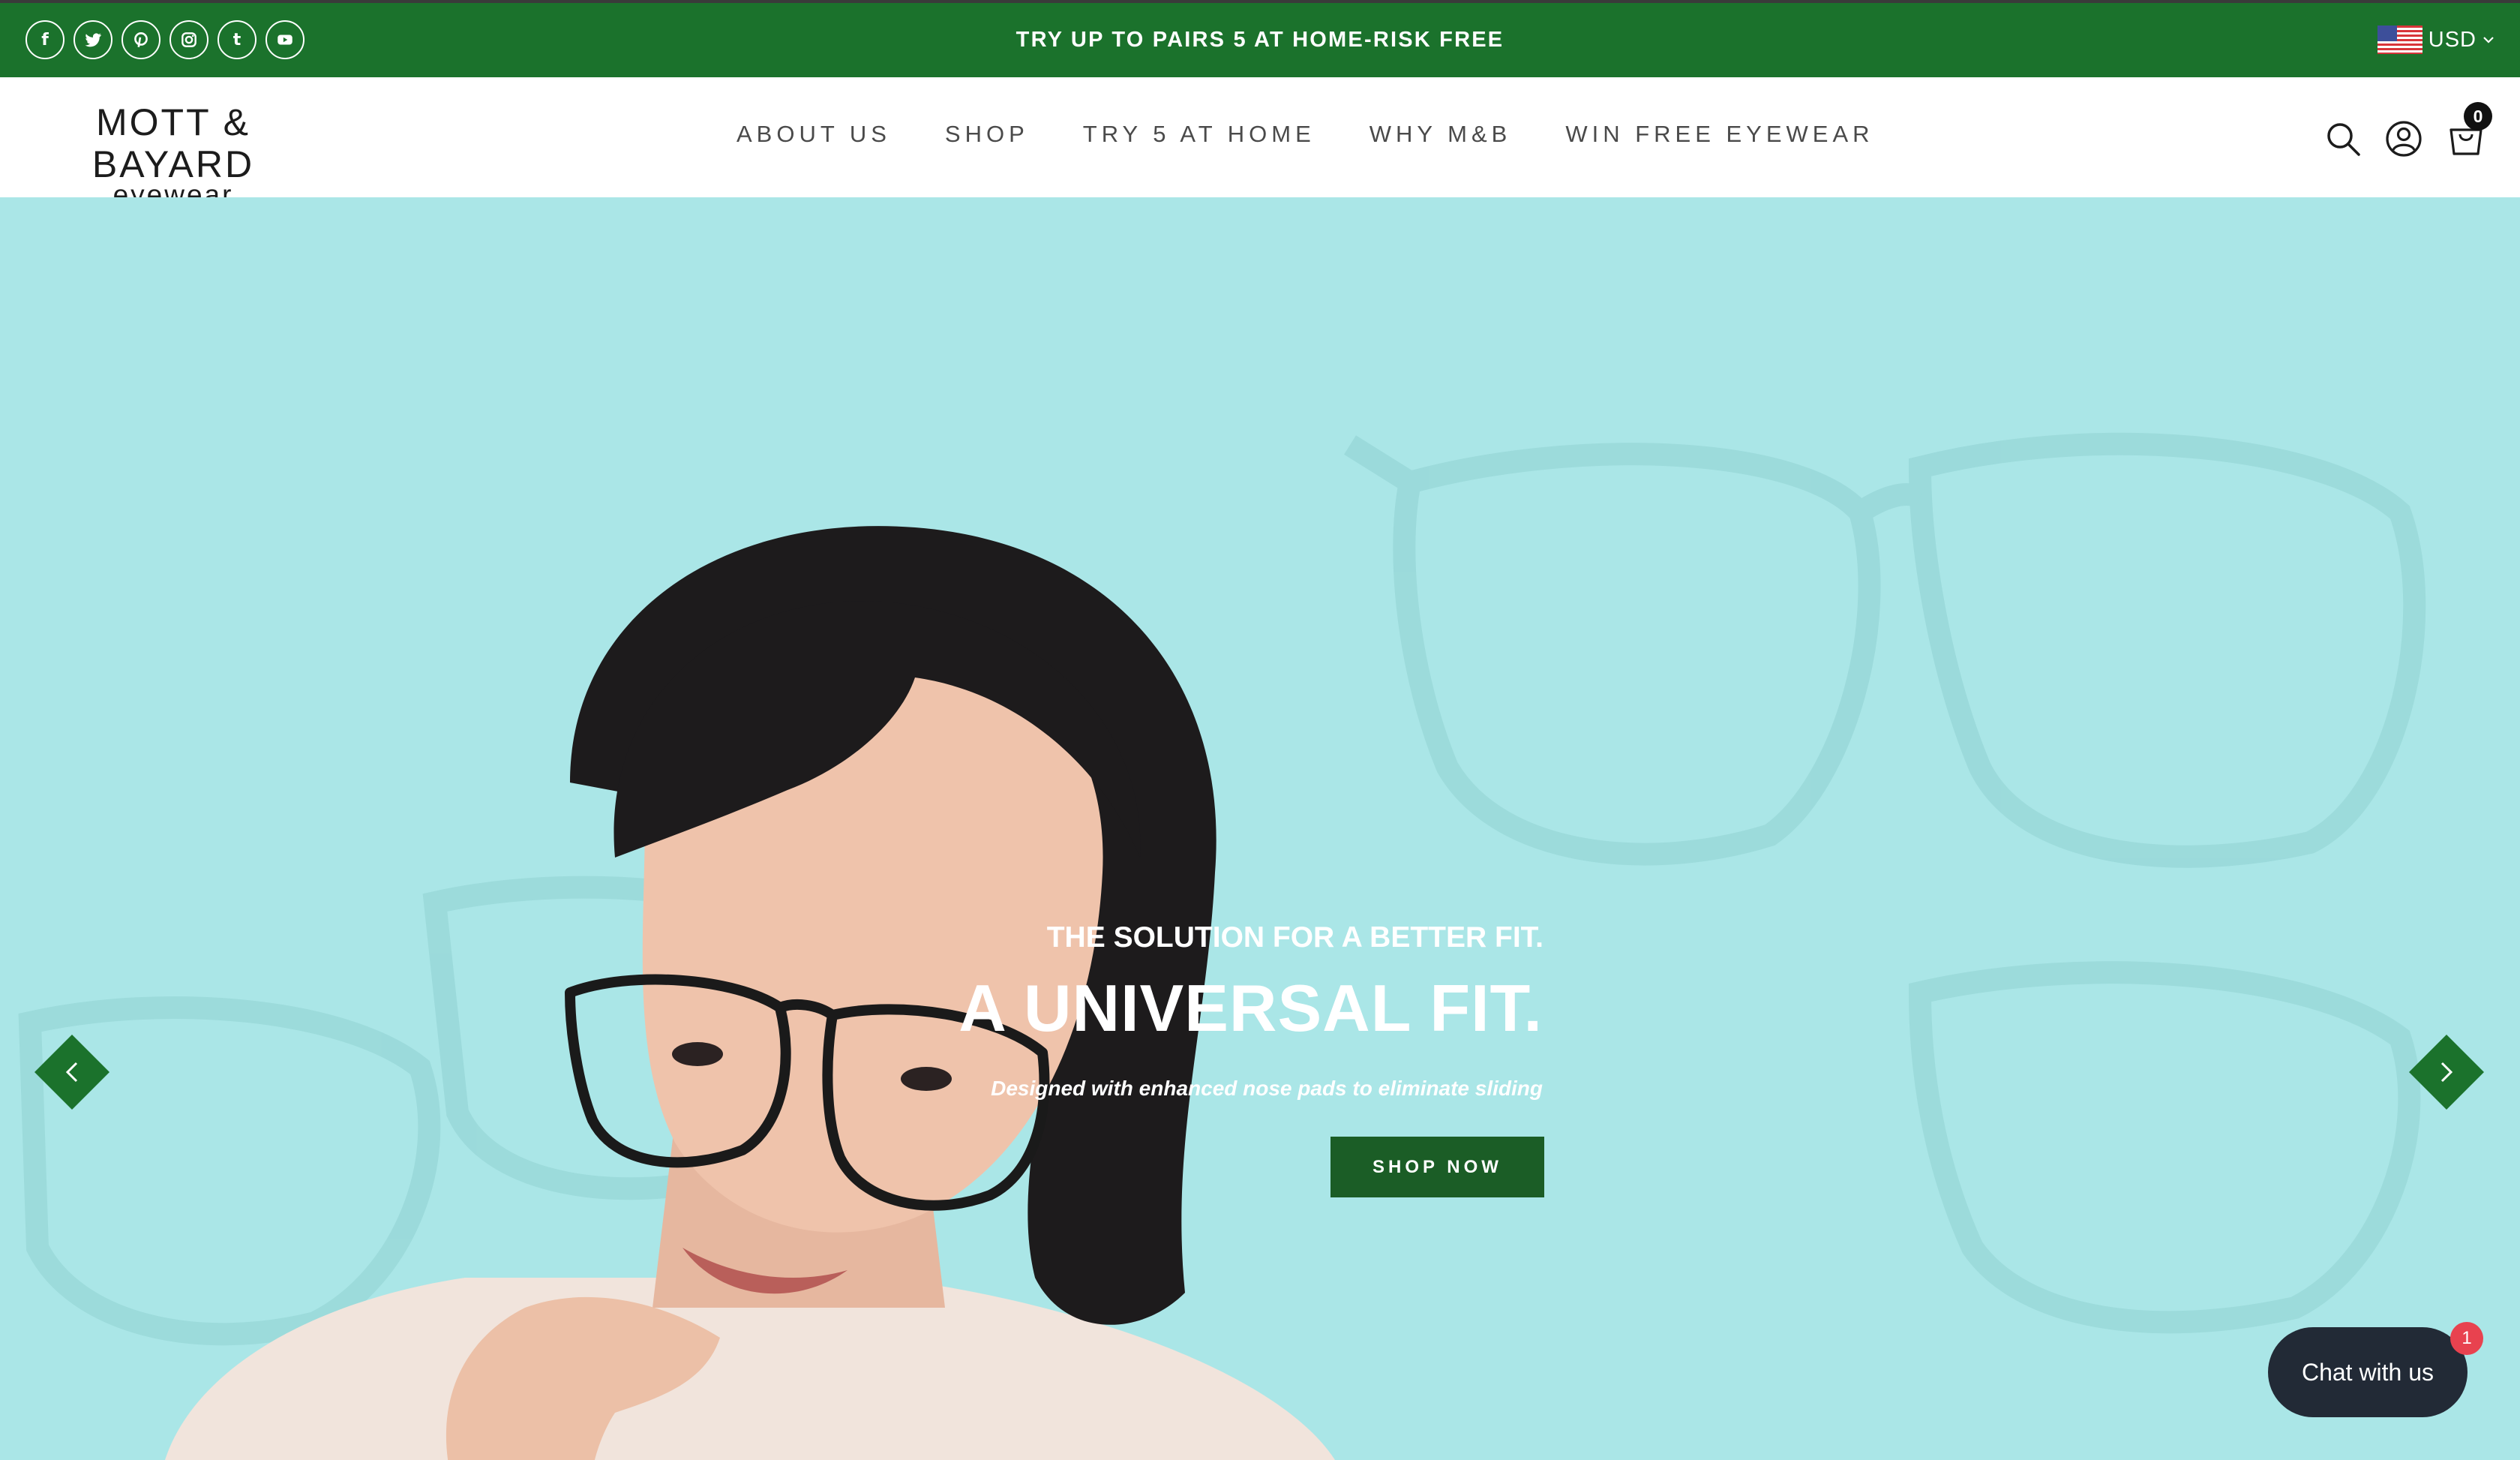 The height and width of the screenshot is (1460, 2520). Describe the element at coordinates (2488, 40) in the screenshot. I see `chevron-down-icon` at that location.